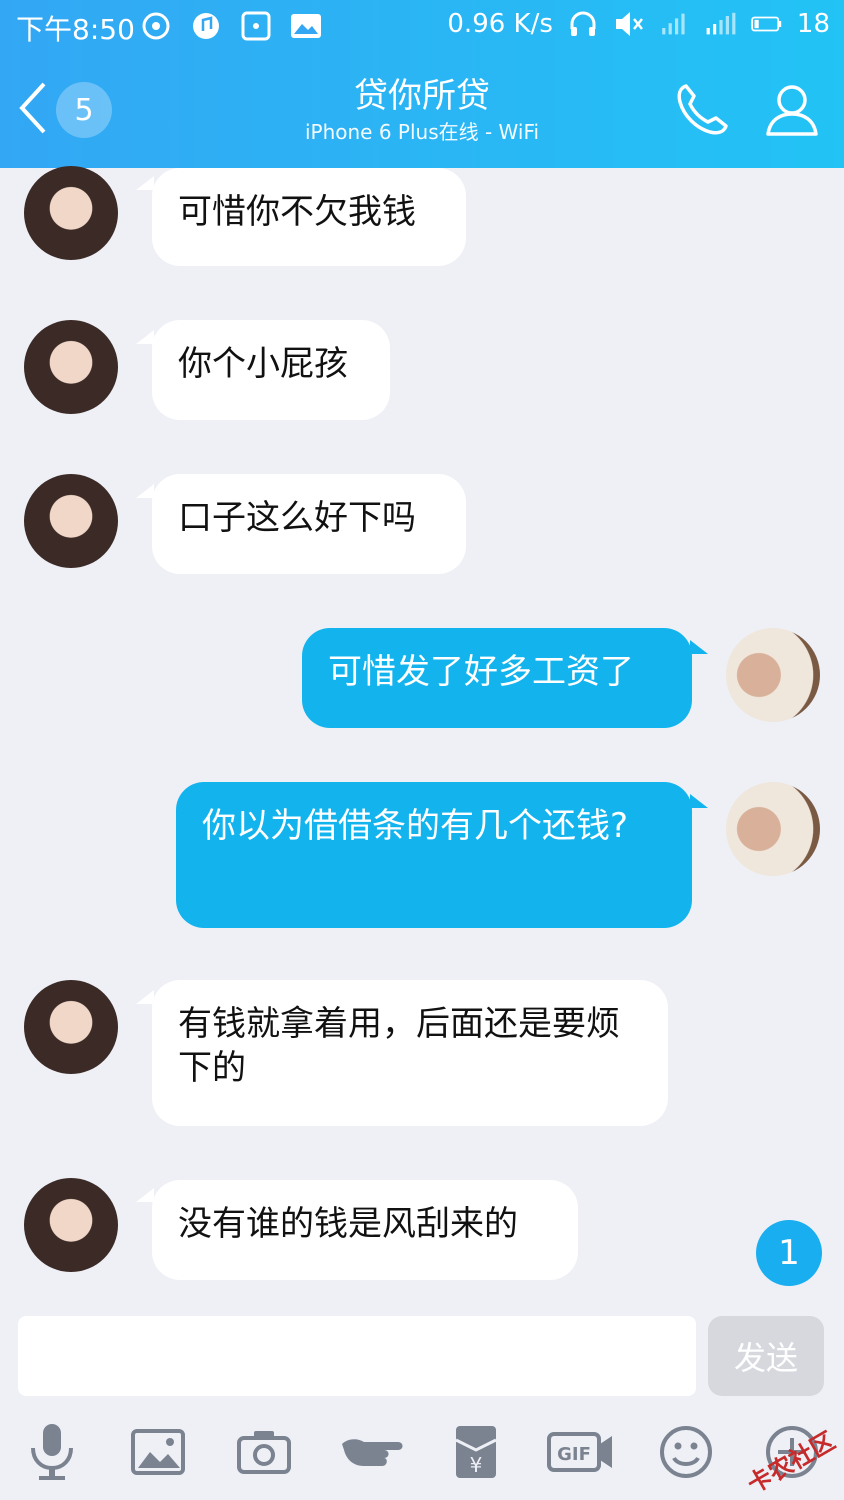  What do you see at coordinates (206, 26) in the screenshot?
I see `music-note-icon` at bounding box center [206, 26].